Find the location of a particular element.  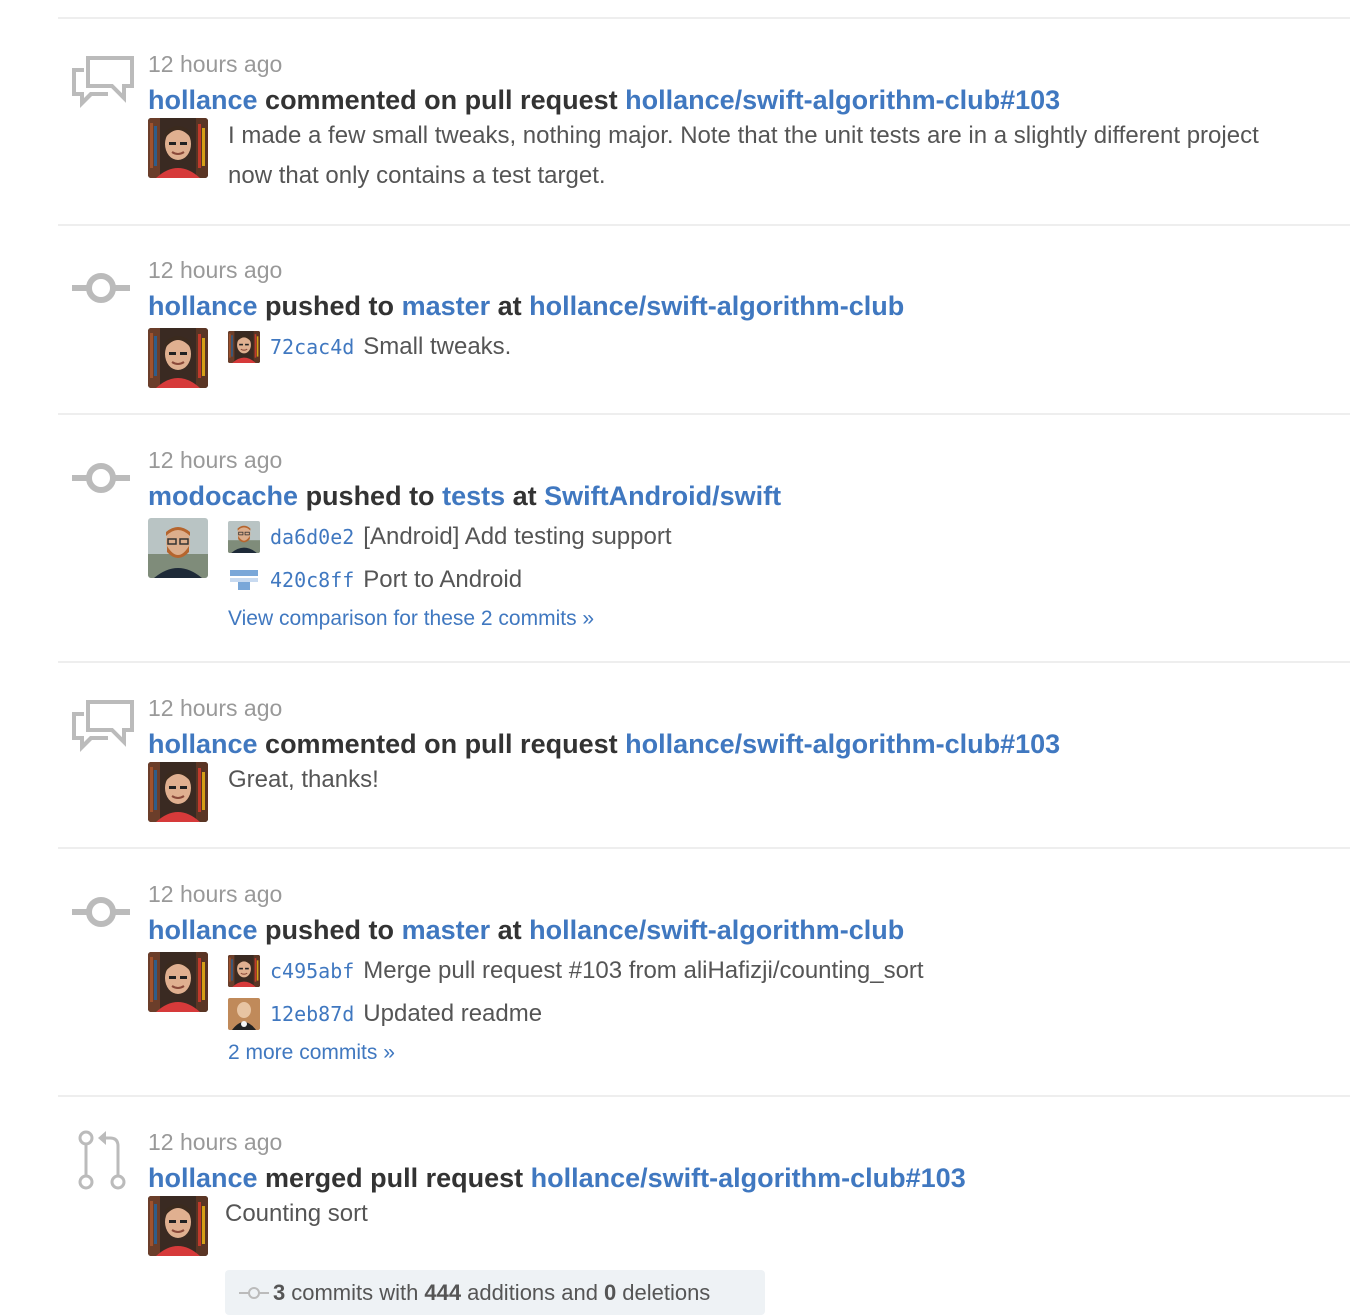

pull-request-title: Counting sort is located at coordinates (296, 1213).